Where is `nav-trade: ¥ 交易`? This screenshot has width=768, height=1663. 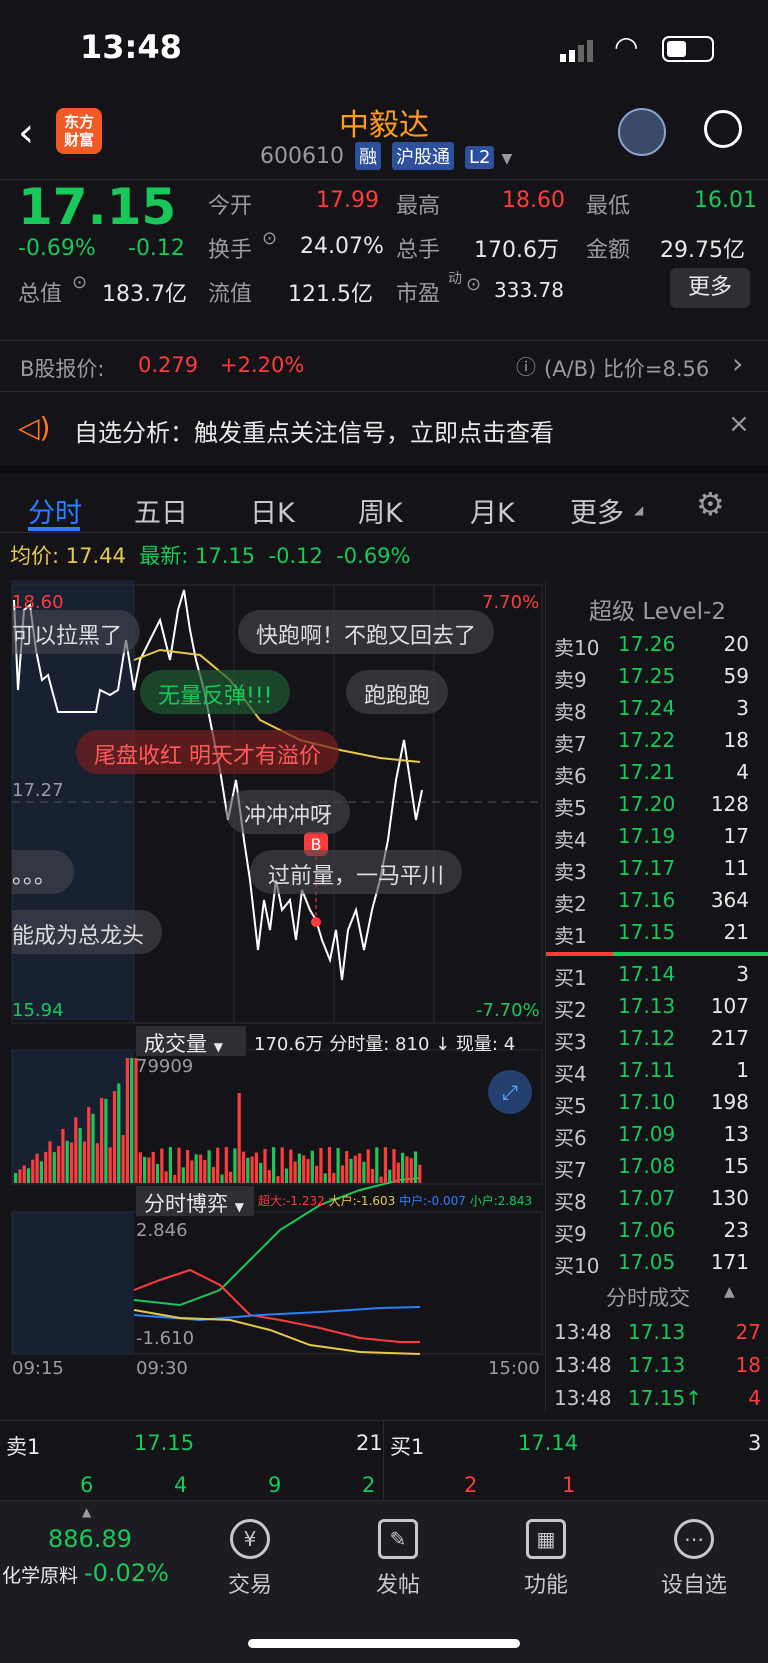
nav-trade: ¥ 交易 is located at coordinates (250, 1559).